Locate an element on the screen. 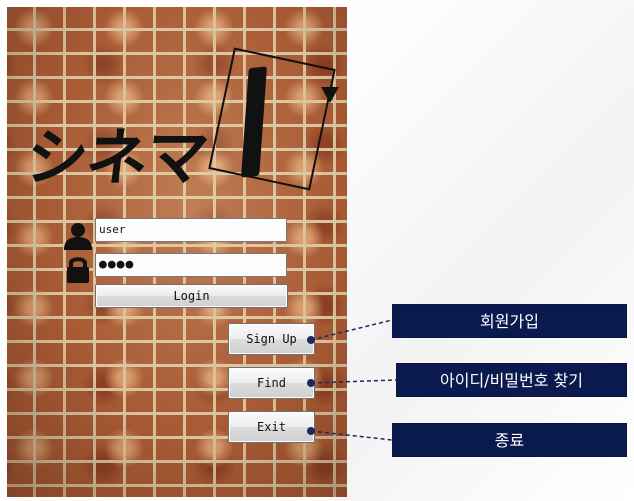 This screenshot has width=634, height=501. exit-annotation: 종료 is located at coordinates (509, 440).